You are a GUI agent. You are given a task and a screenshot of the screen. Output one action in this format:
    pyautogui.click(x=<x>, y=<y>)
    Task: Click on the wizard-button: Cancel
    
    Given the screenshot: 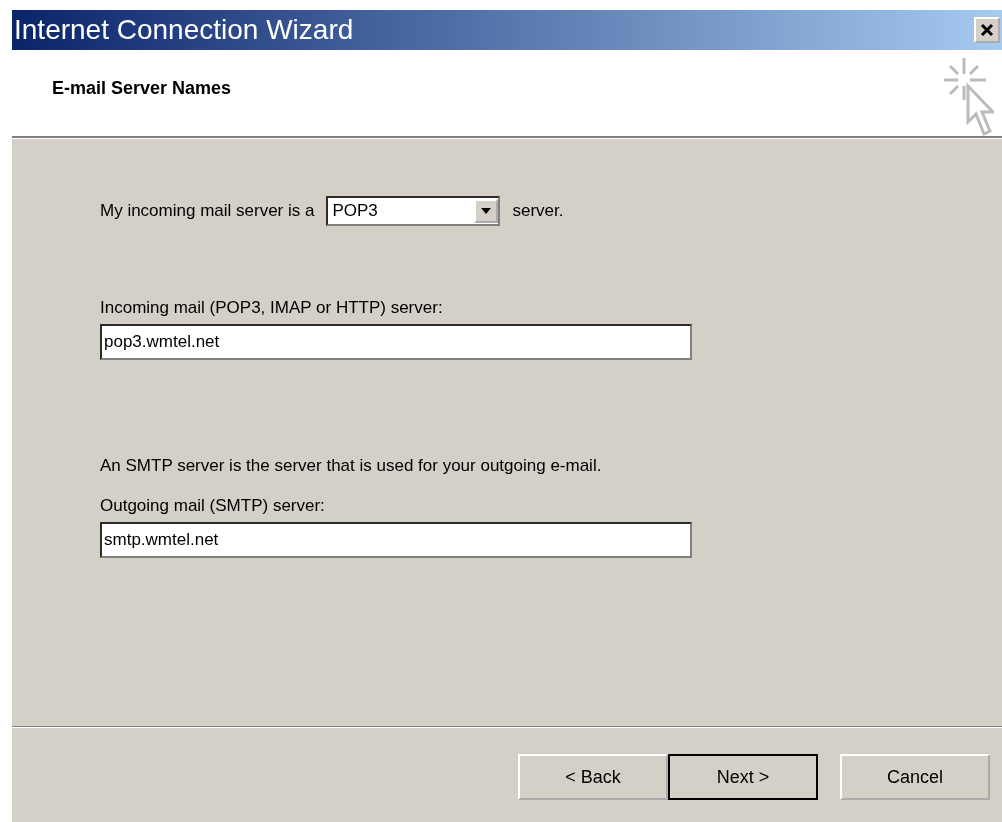 What is the action you would take?
    pyautogui.click(x=915, y=777)
    